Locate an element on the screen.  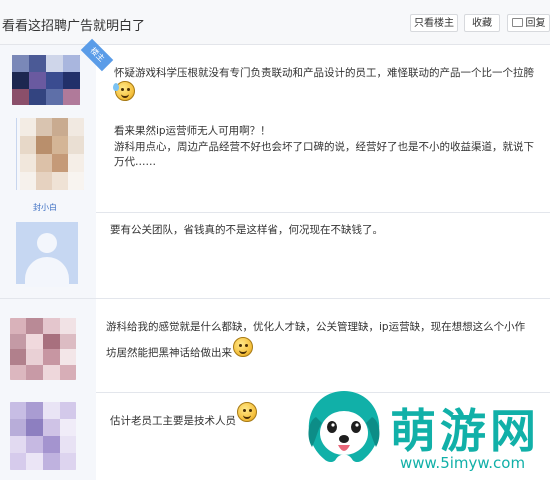
watermark-url: www.5imyw.com is located at coordinates (463, 463).